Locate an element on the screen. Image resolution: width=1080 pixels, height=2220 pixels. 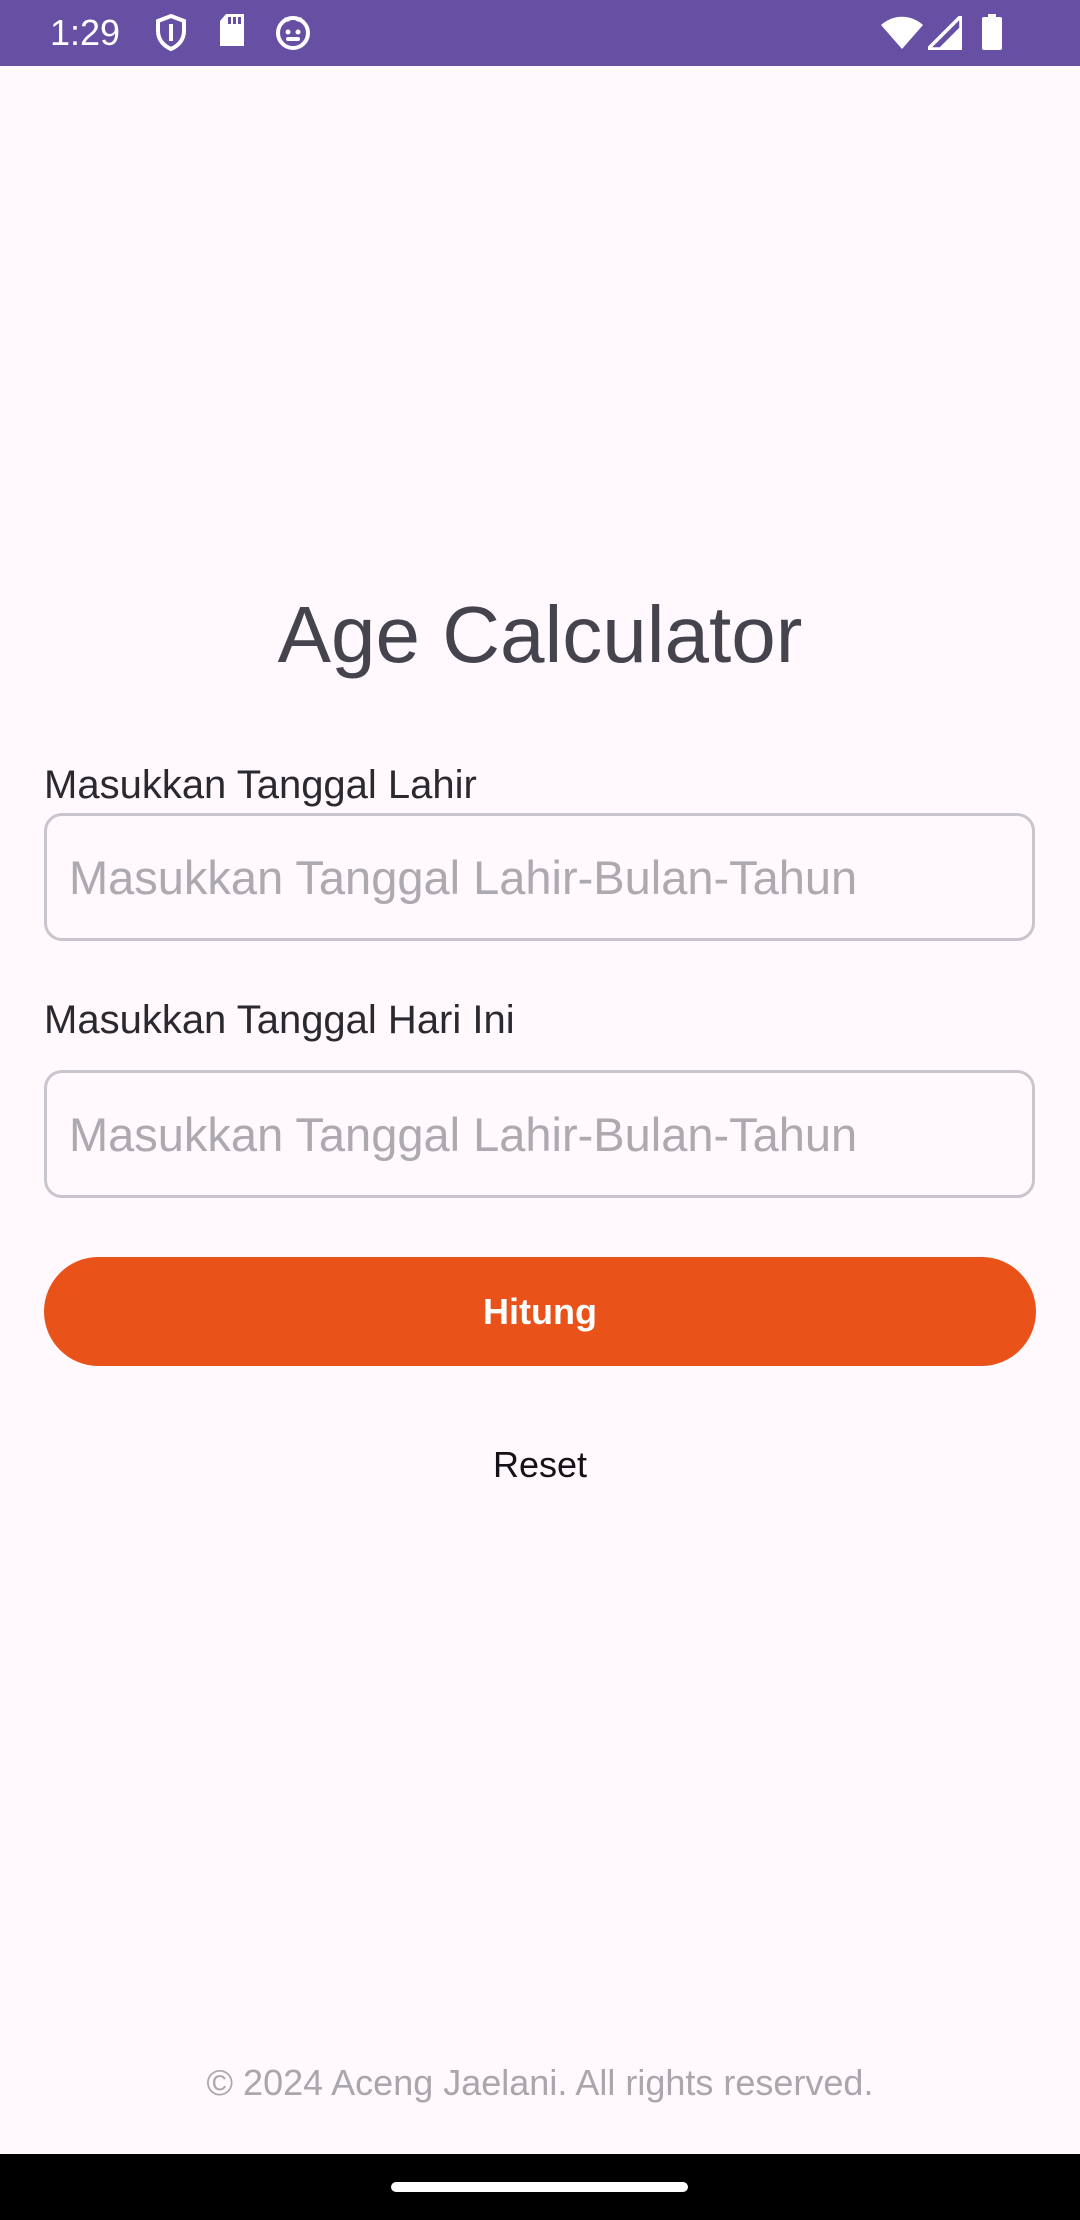
calculate-button: Hitung is located at coordinates (540, 1311).